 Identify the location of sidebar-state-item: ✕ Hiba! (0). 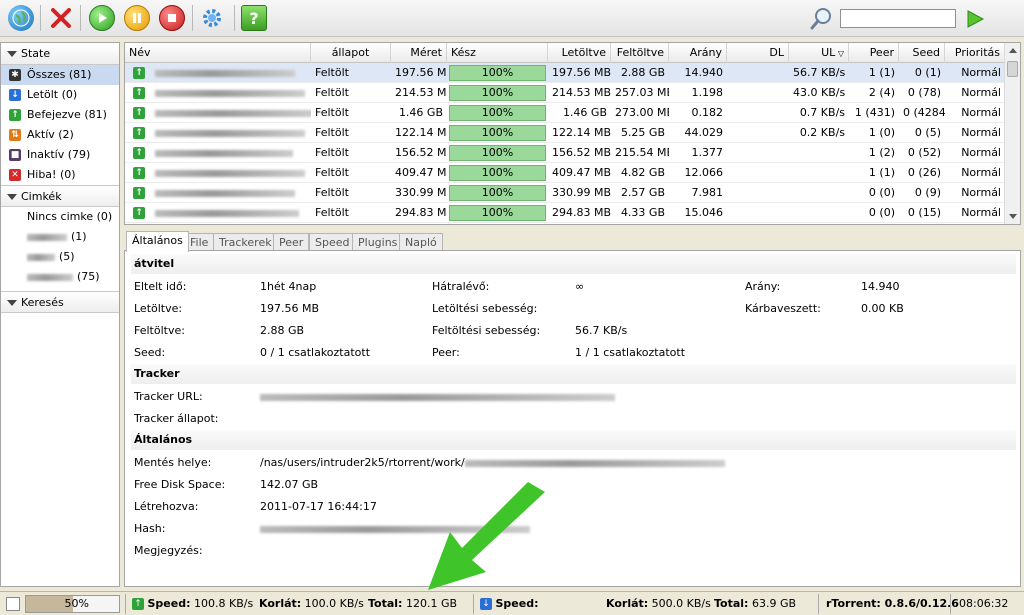
(60, 175).